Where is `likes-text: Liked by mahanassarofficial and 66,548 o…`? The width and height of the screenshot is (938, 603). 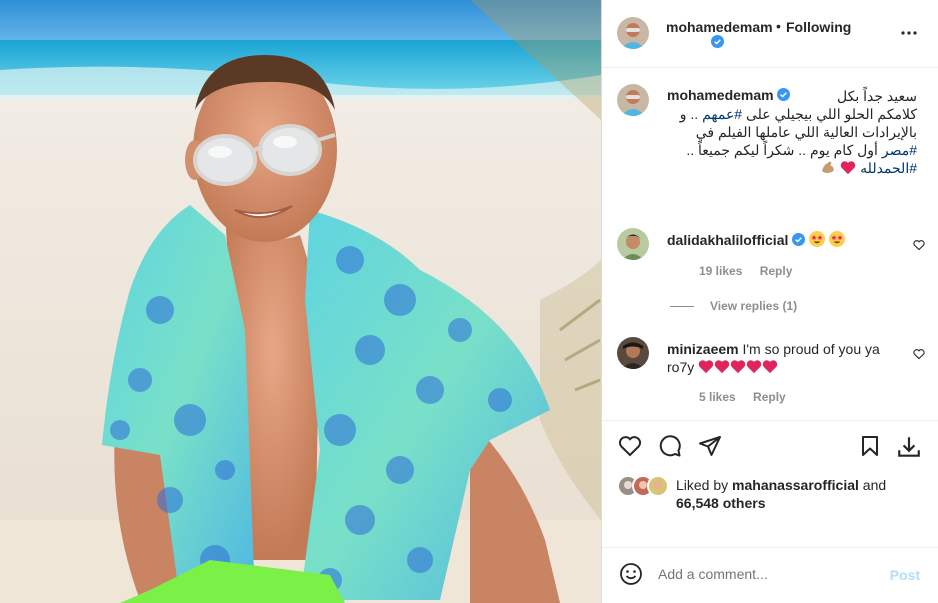
likes-text: Liked by mahanassarofficial and 66,548 o… is located at coordinates (781, 494).